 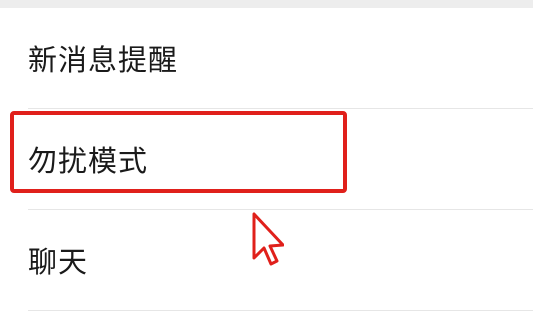 I want to click on divider, so click(x=280, y=310).